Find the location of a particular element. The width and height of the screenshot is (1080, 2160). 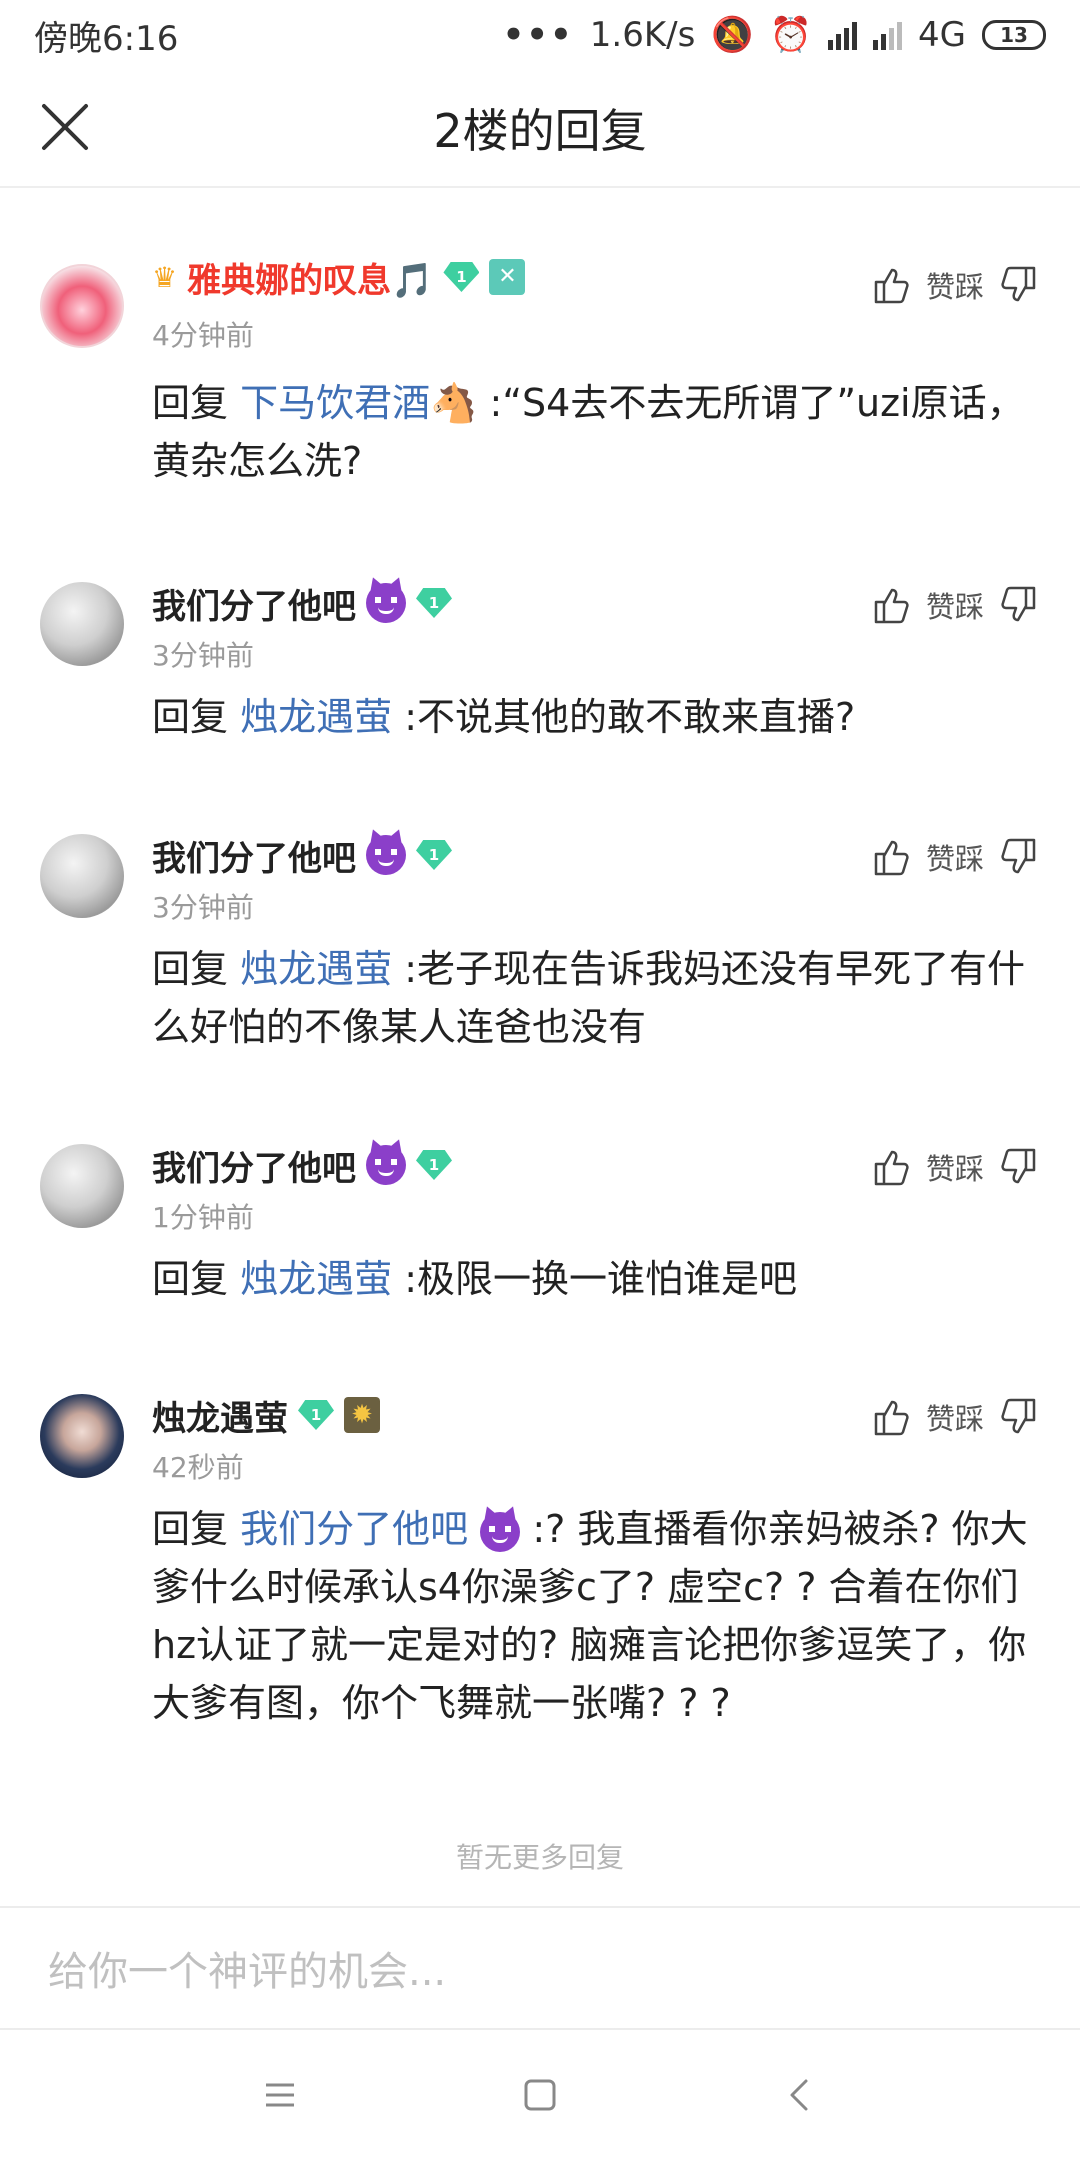

user-row: ♛ 雅典娜的叹息🎵 1 is located at coordinates (339, 277).